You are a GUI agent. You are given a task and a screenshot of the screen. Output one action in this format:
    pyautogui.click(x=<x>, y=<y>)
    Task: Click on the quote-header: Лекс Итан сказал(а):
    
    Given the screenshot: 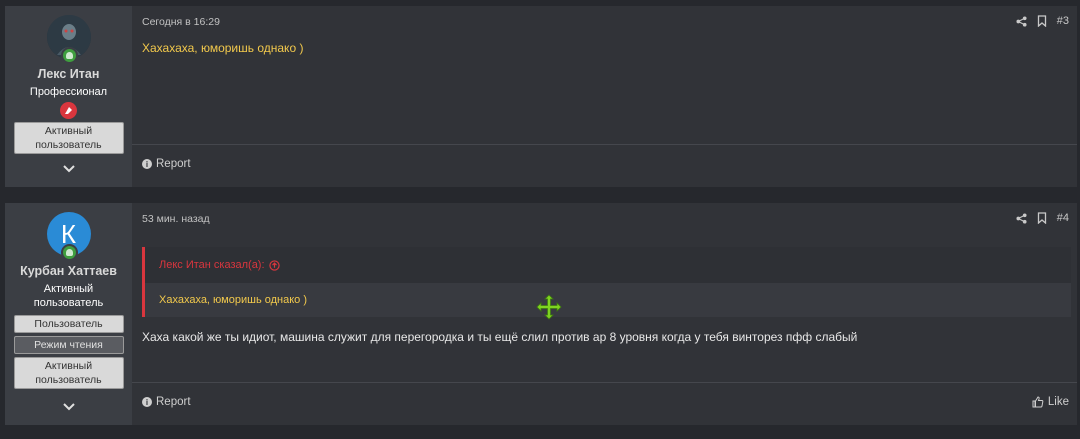 What is the action you would take?
    pyautogui.click(x=608, y=265)
    